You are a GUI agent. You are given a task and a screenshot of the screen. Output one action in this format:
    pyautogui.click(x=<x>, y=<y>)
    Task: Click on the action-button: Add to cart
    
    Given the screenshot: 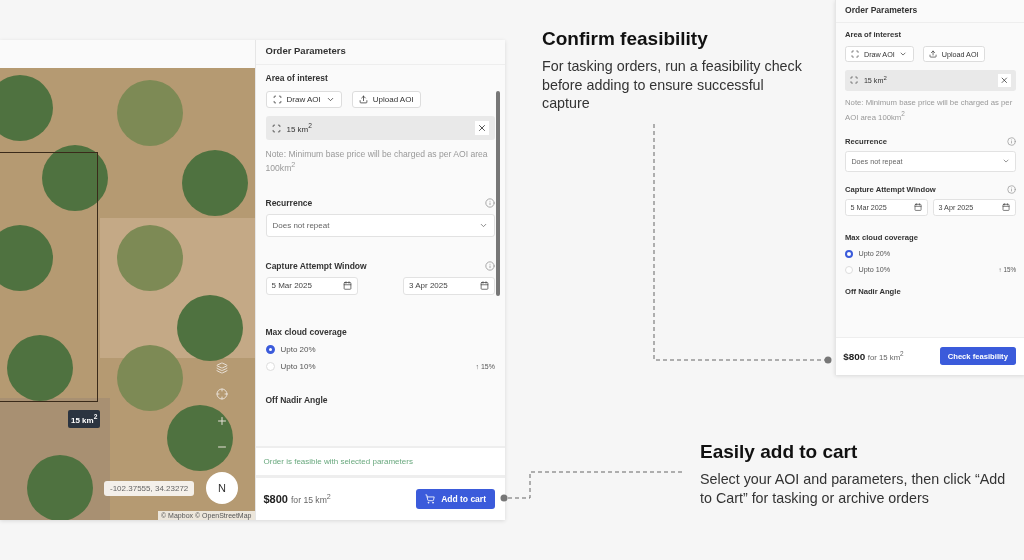 What is the action you would take?
    pyautogui.click(x=455, y=499)
    